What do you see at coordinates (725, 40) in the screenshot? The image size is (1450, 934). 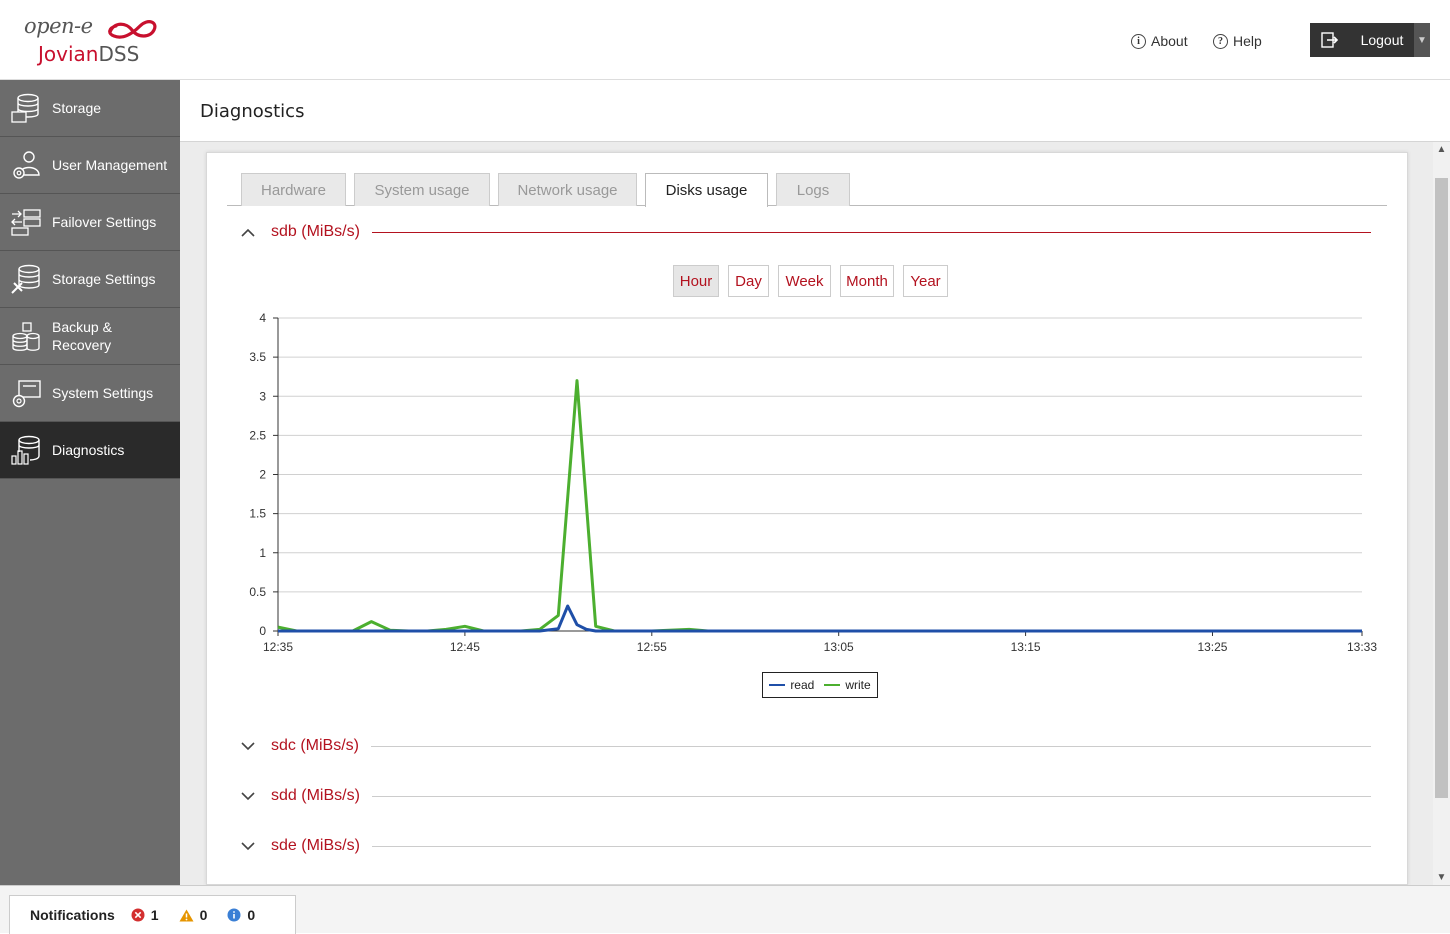 I see `top-header: open-e JovianDSS i About ? Help Logout ▼` at bounding box center [725, 40].